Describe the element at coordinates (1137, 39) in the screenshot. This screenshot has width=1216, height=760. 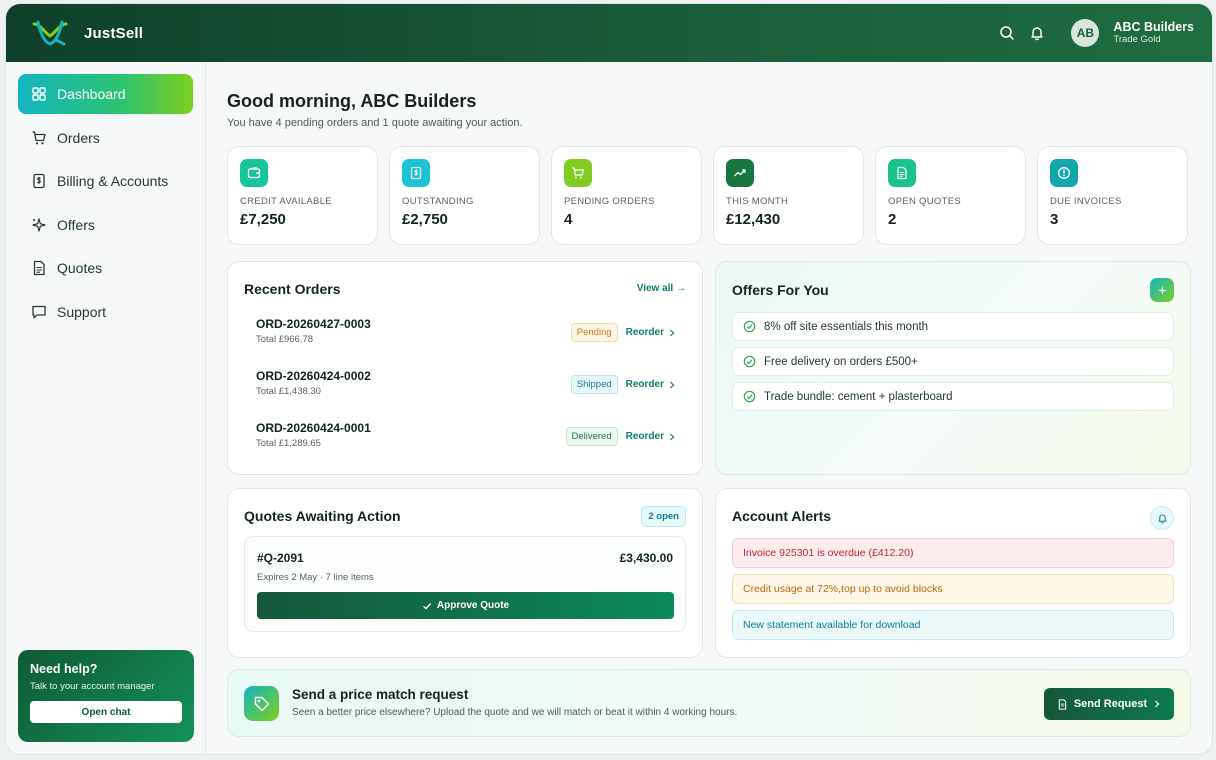
I see `user-tier: Trade Gold` at that location.